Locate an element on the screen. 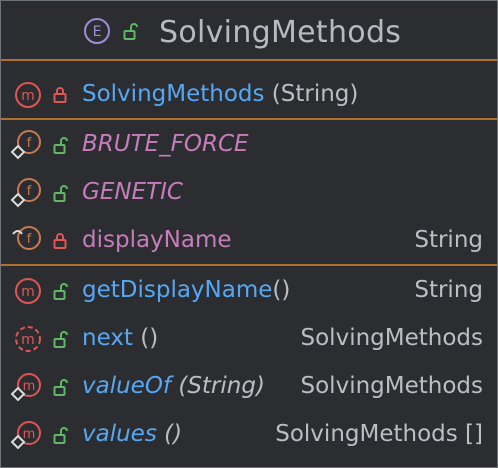  method-name: values () is located at coordinates (132, 434).